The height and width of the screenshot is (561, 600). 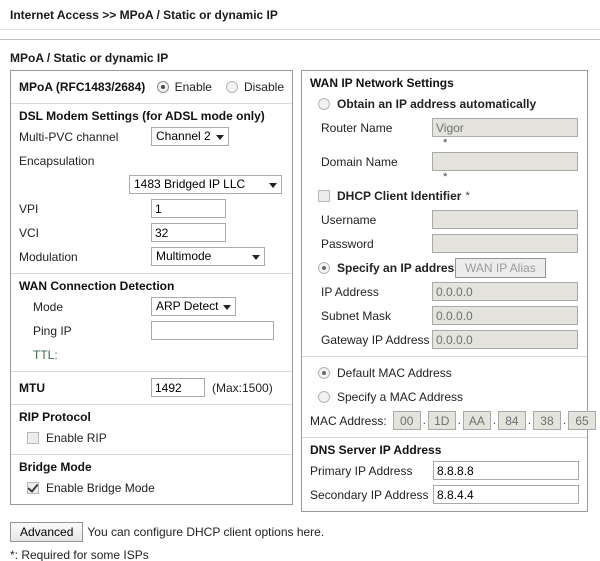 I want to click on mtu-input, so click(x=178, y=387).